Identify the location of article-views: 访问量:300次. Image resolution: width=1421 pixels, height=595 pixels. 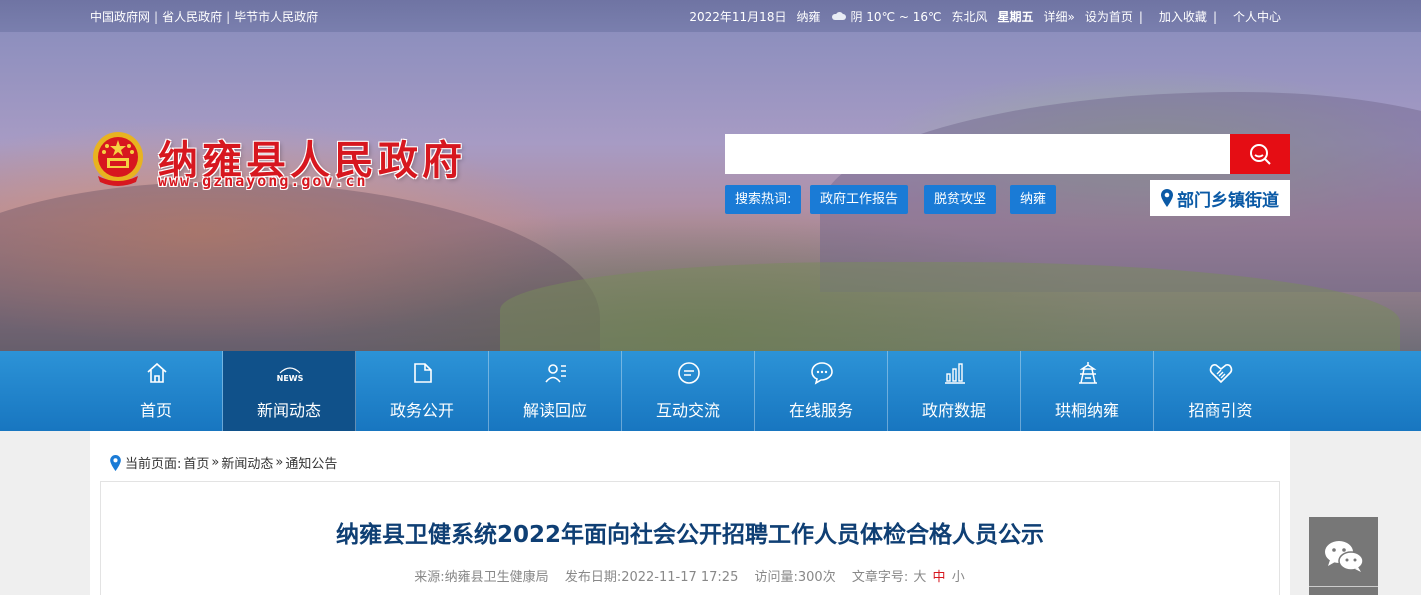
(795, 577).